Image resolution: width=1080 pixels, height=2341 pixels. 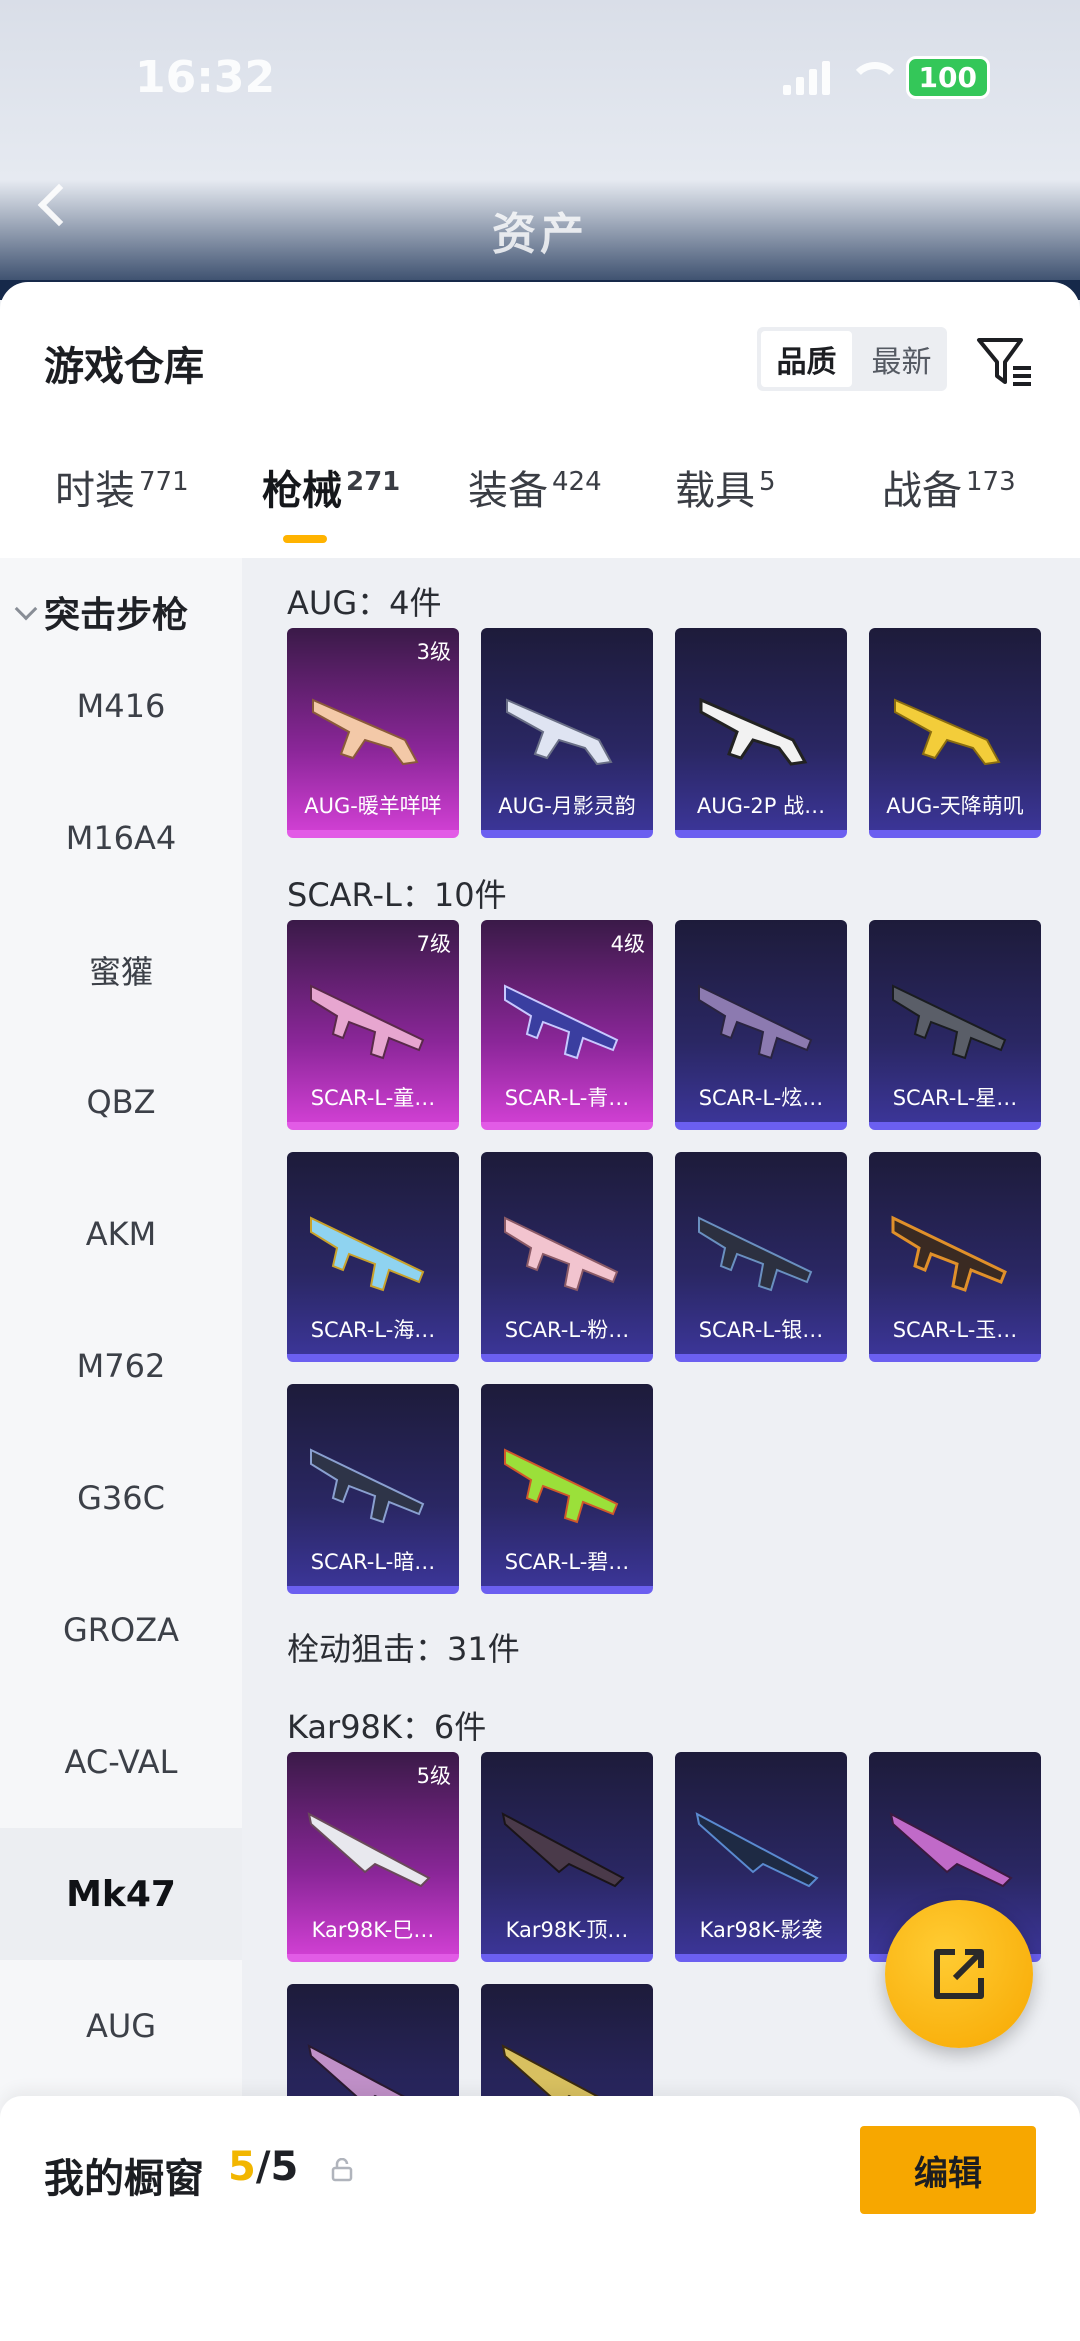 I want to click on category-tabs: 时装 771 枪械 271 装备 424 载具 5 战备 173, so click(x=540, y=486).